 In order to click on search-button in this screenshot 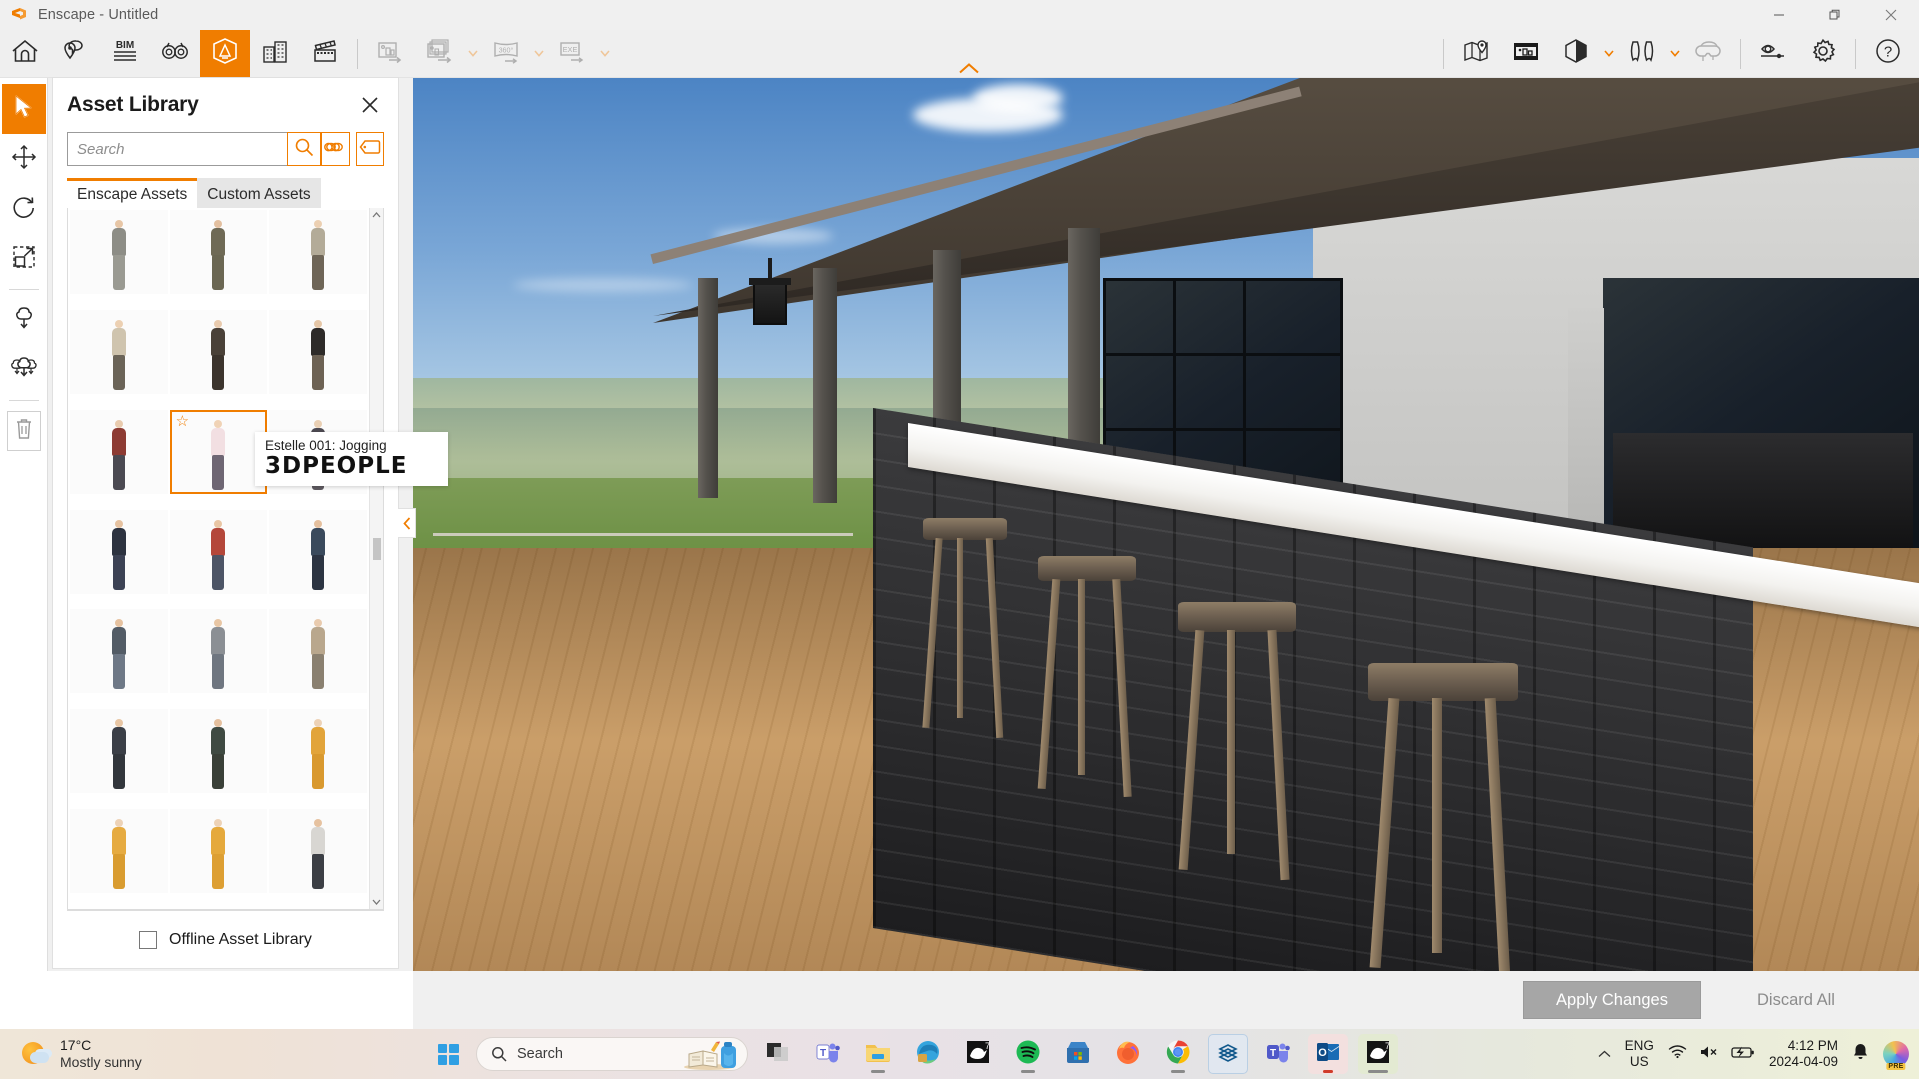, I will do `click(304, 149)`.